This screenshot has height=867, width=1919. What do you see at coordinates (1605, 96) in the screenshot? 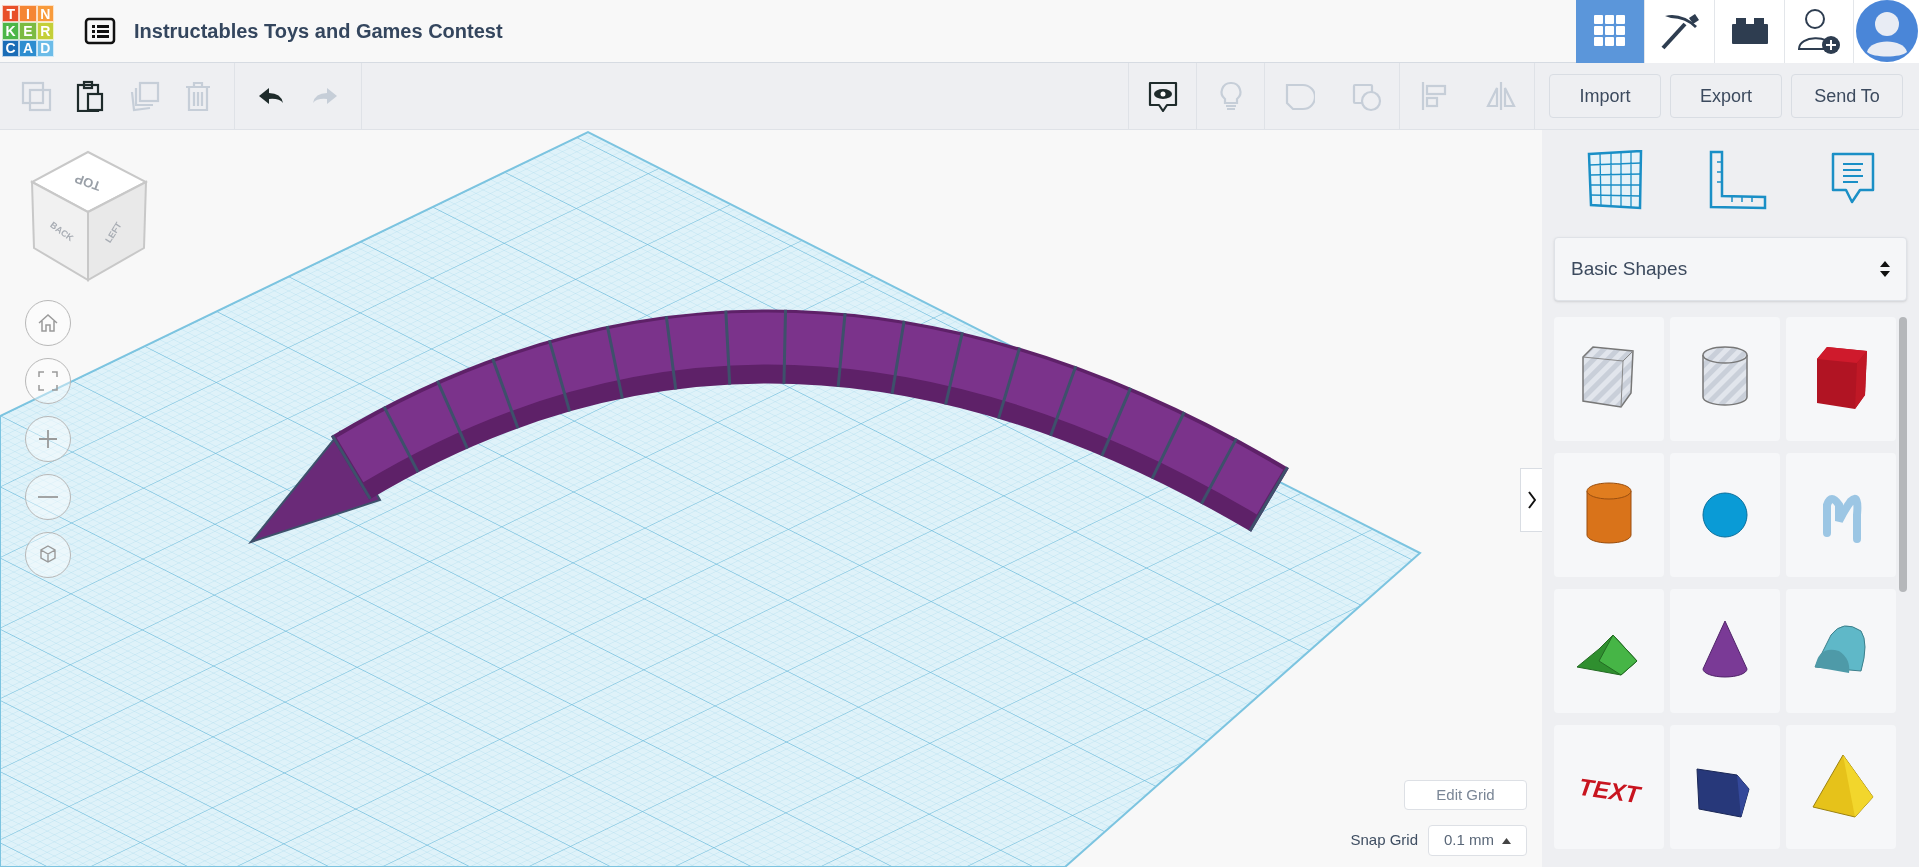
I see `action-button: Import` at bounding box center [1605, 96].